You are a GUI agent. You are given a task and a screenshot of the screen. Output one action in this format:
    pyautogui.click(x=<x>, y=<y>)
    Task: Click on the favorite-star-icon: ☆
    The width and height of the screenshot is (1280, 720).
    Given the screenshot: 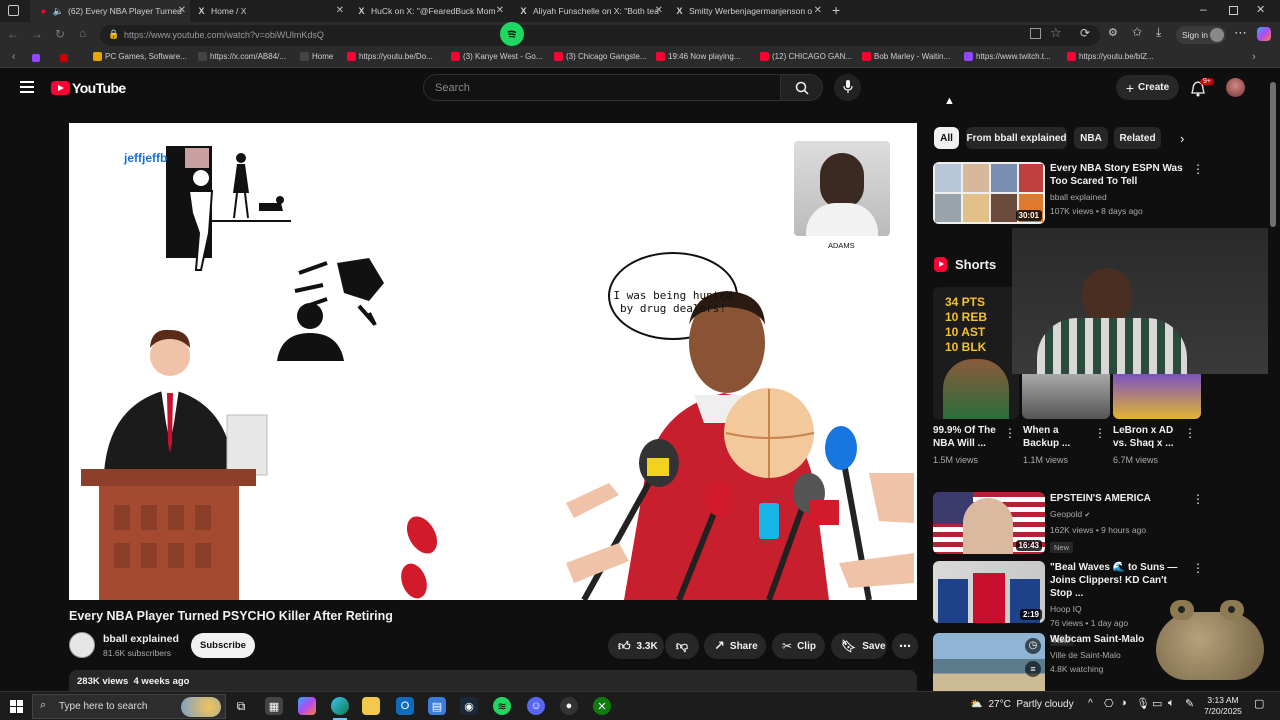 What is the action you would take?
    pyautogui.click(x=1056, y=33)
    